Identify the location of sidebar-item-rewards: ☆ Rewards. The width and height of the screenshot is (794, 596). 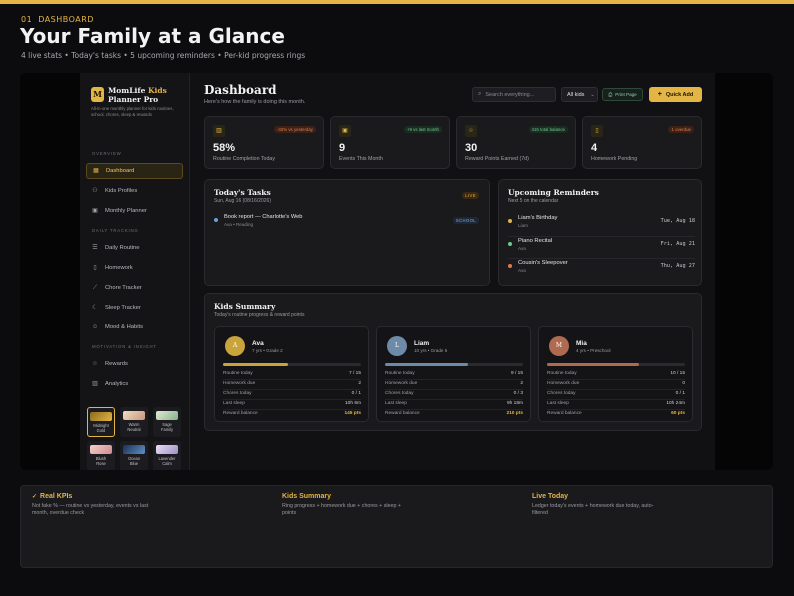
(134, 364).